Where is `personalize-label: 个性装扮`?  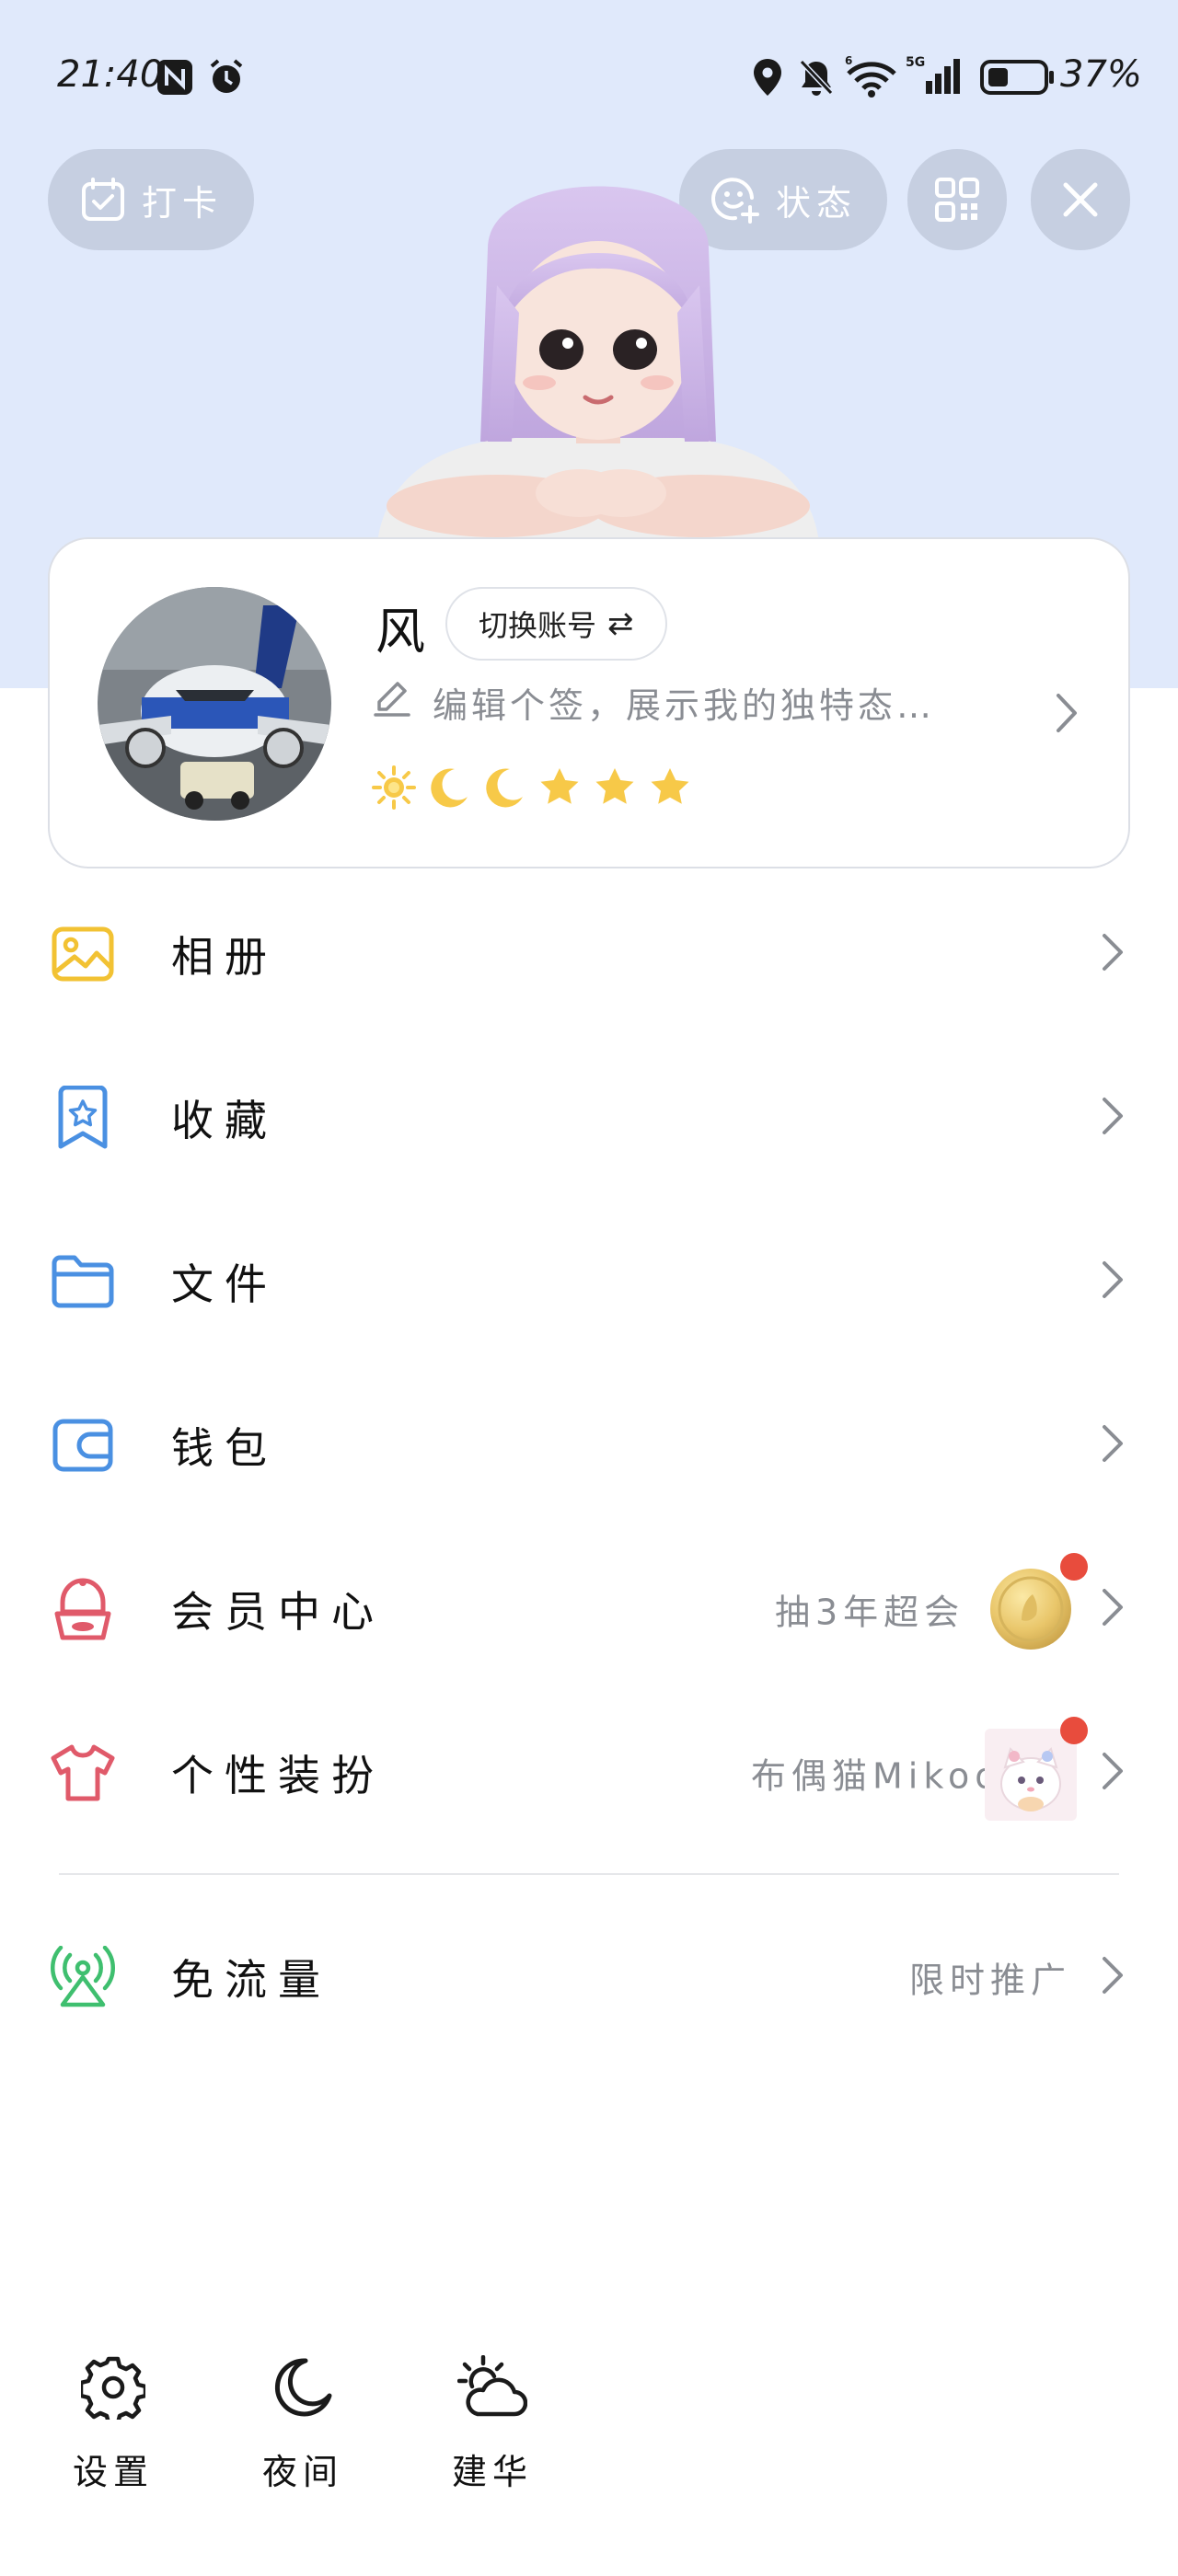
personalize-label: 个性装扮 is located at coordinates (278, 1775).